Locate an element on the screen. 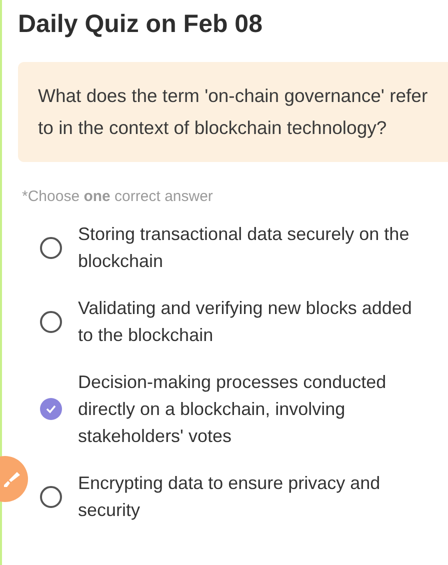 The width and height of the screenshot is (448, 565). answer-option: Decision-making processes conducted directly on a blockchain, involving stakeholders' votes is located at coordinates (253, 409).